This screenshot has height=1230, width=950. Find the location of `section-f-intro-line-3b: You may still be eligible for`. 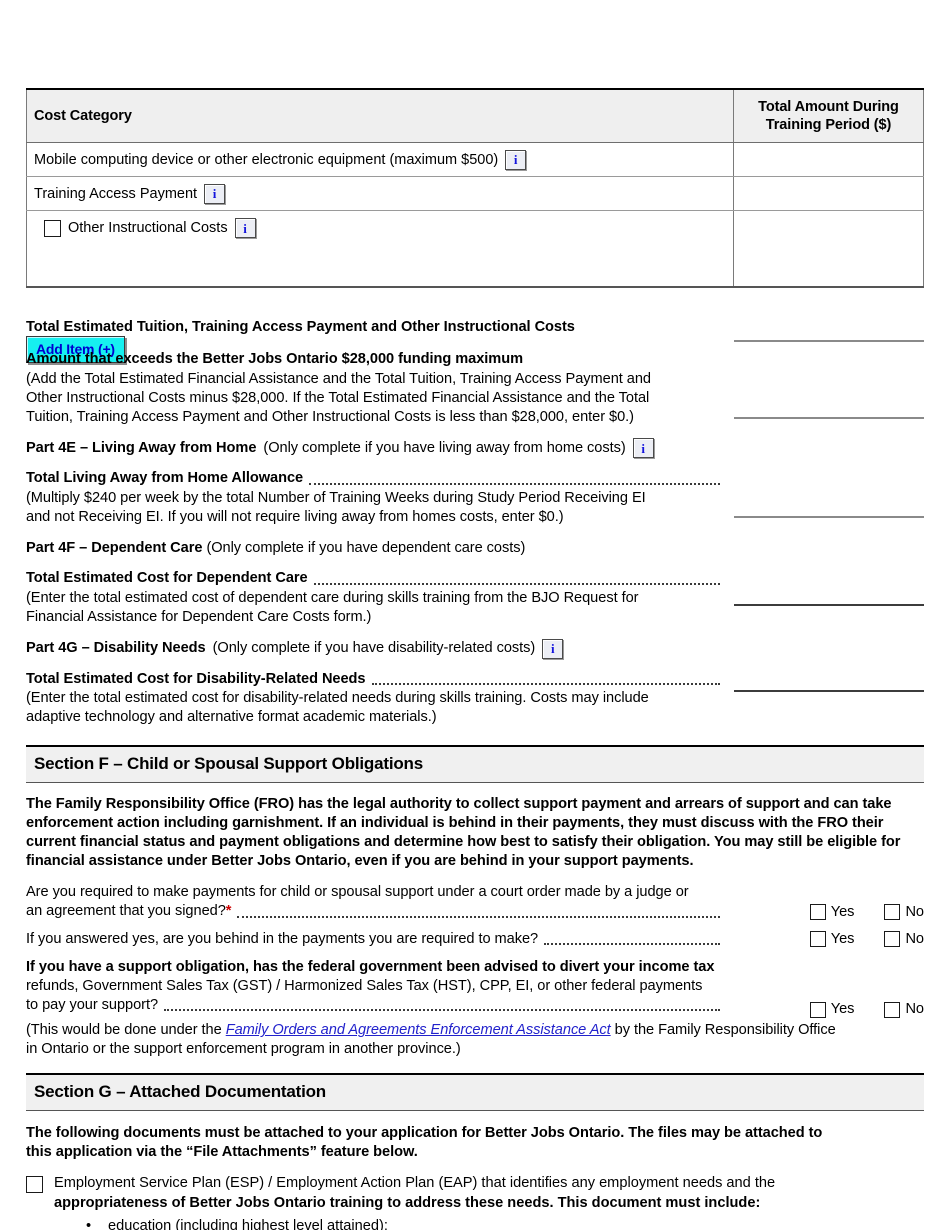

section-f-intro-line-3b: You may still be eligible for is located at coordinates (807, 841).